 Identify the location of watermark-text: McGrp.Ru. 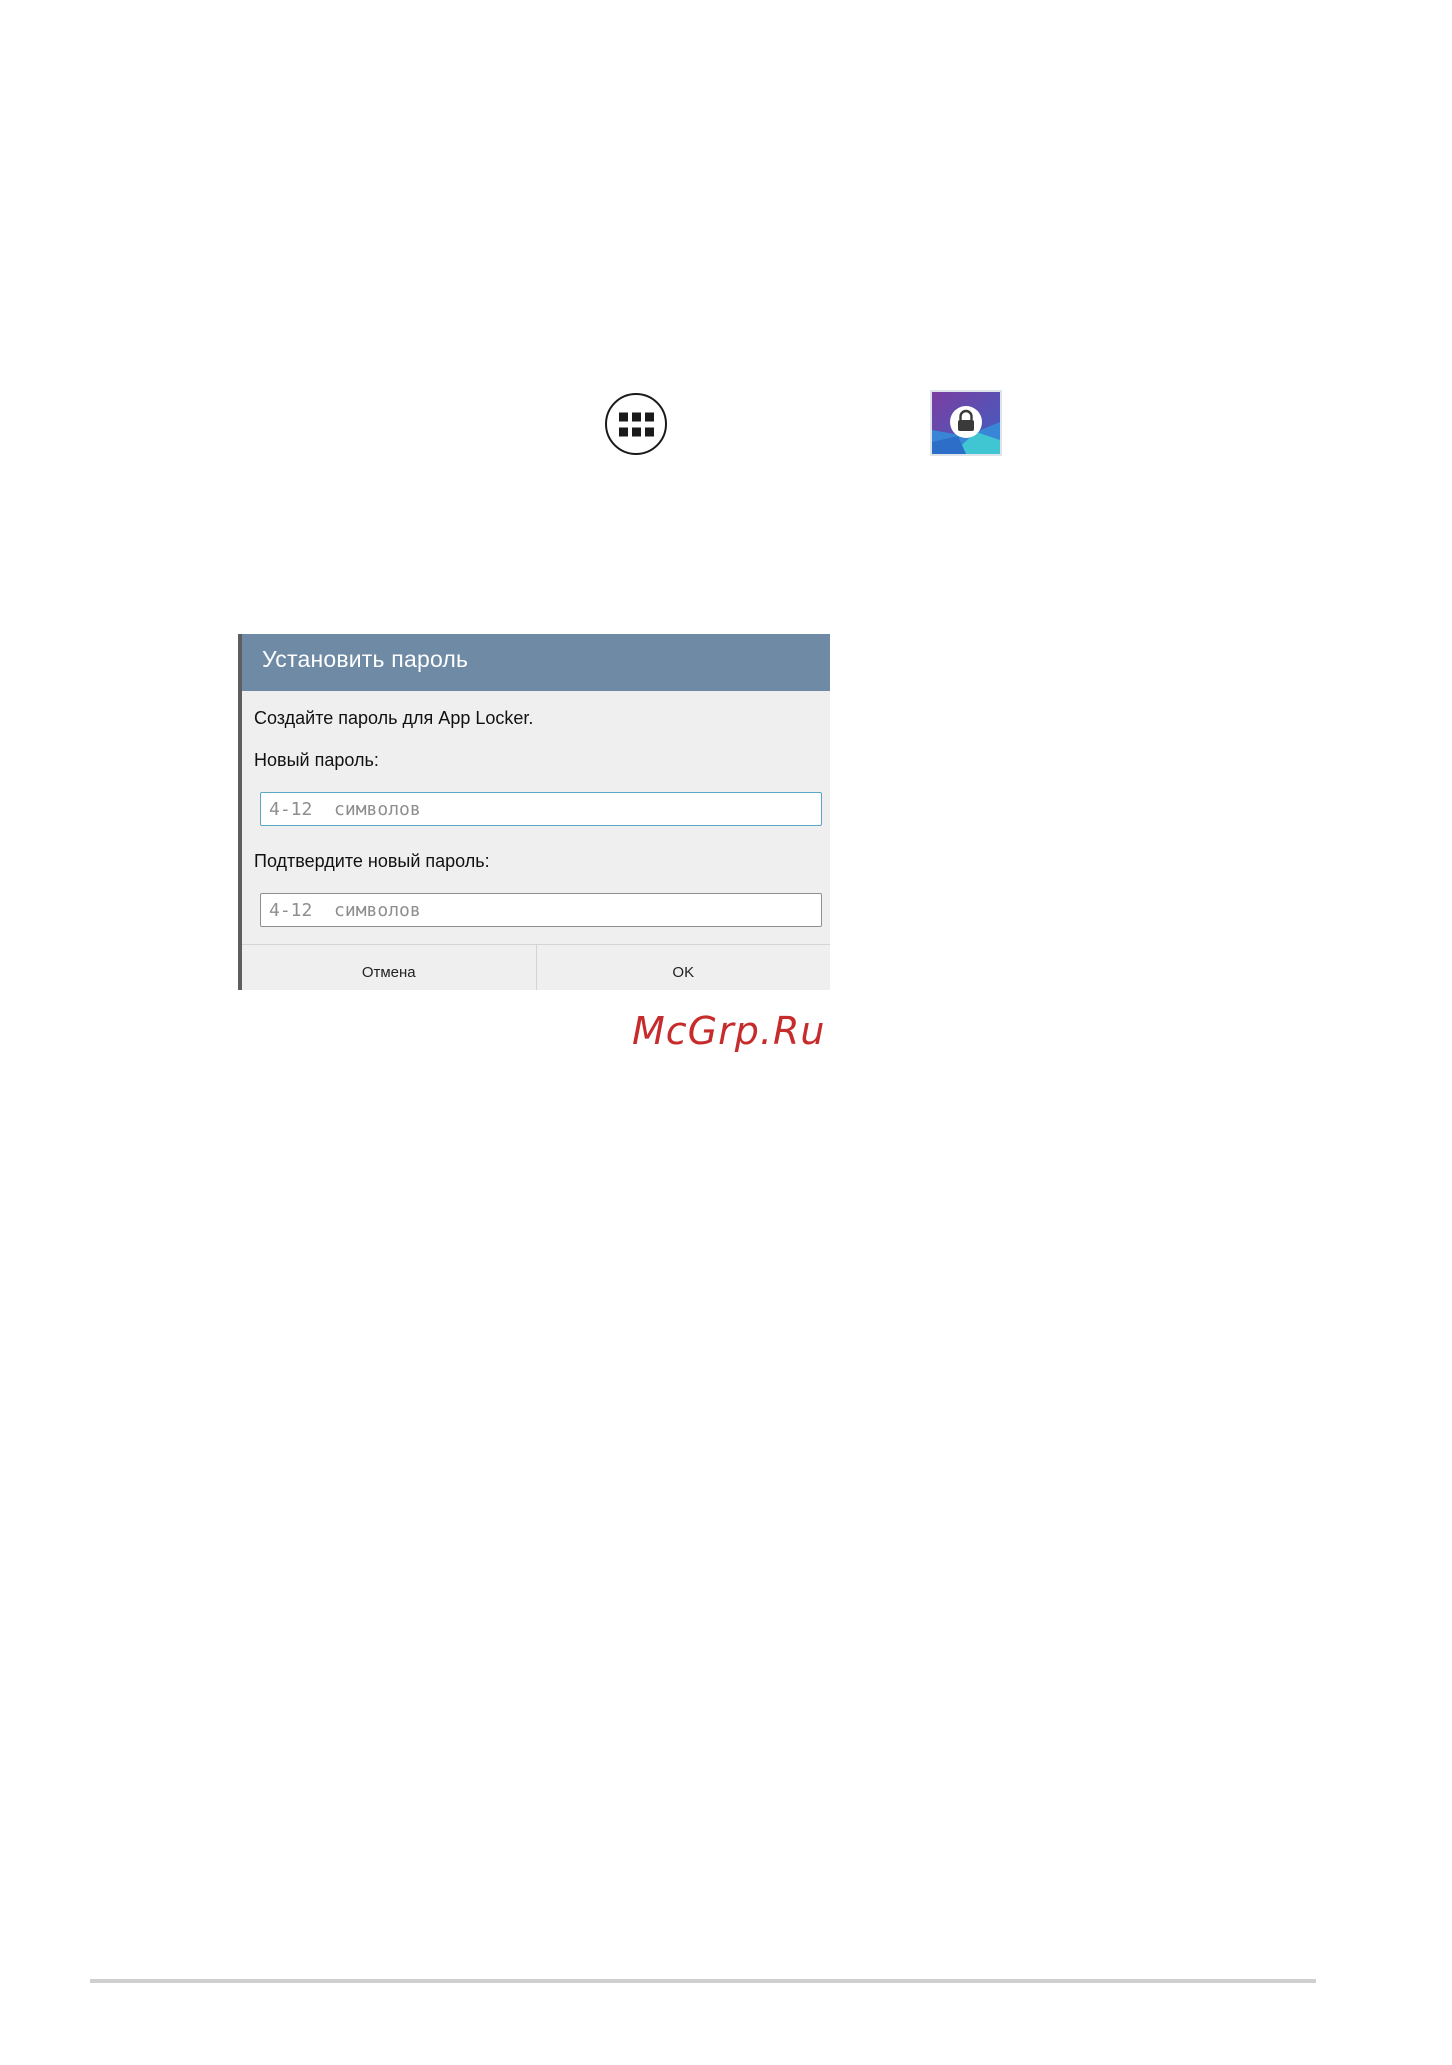
(729, 1031).